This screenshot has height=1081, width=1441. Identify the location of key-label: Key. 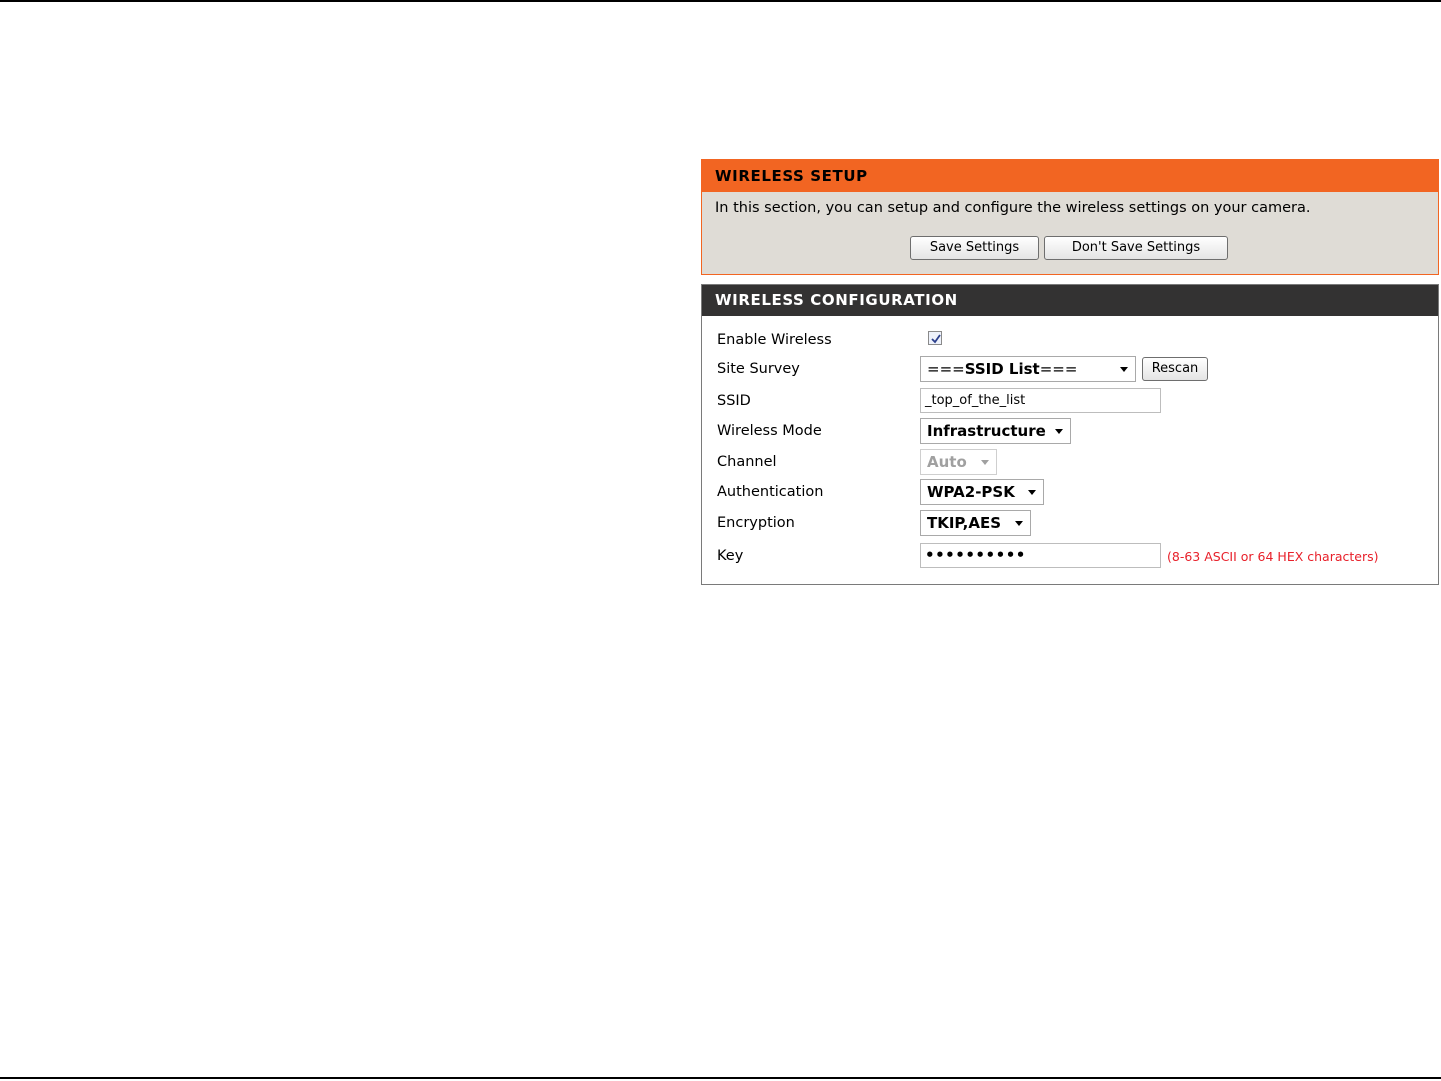
(730, 556).